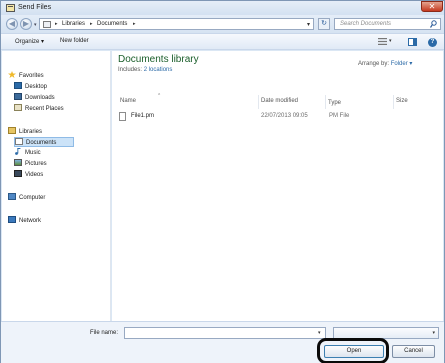 The width and height of the screenshot is (445, 363). I want to click on sidebar-item-label: Music, so click(33, 153).